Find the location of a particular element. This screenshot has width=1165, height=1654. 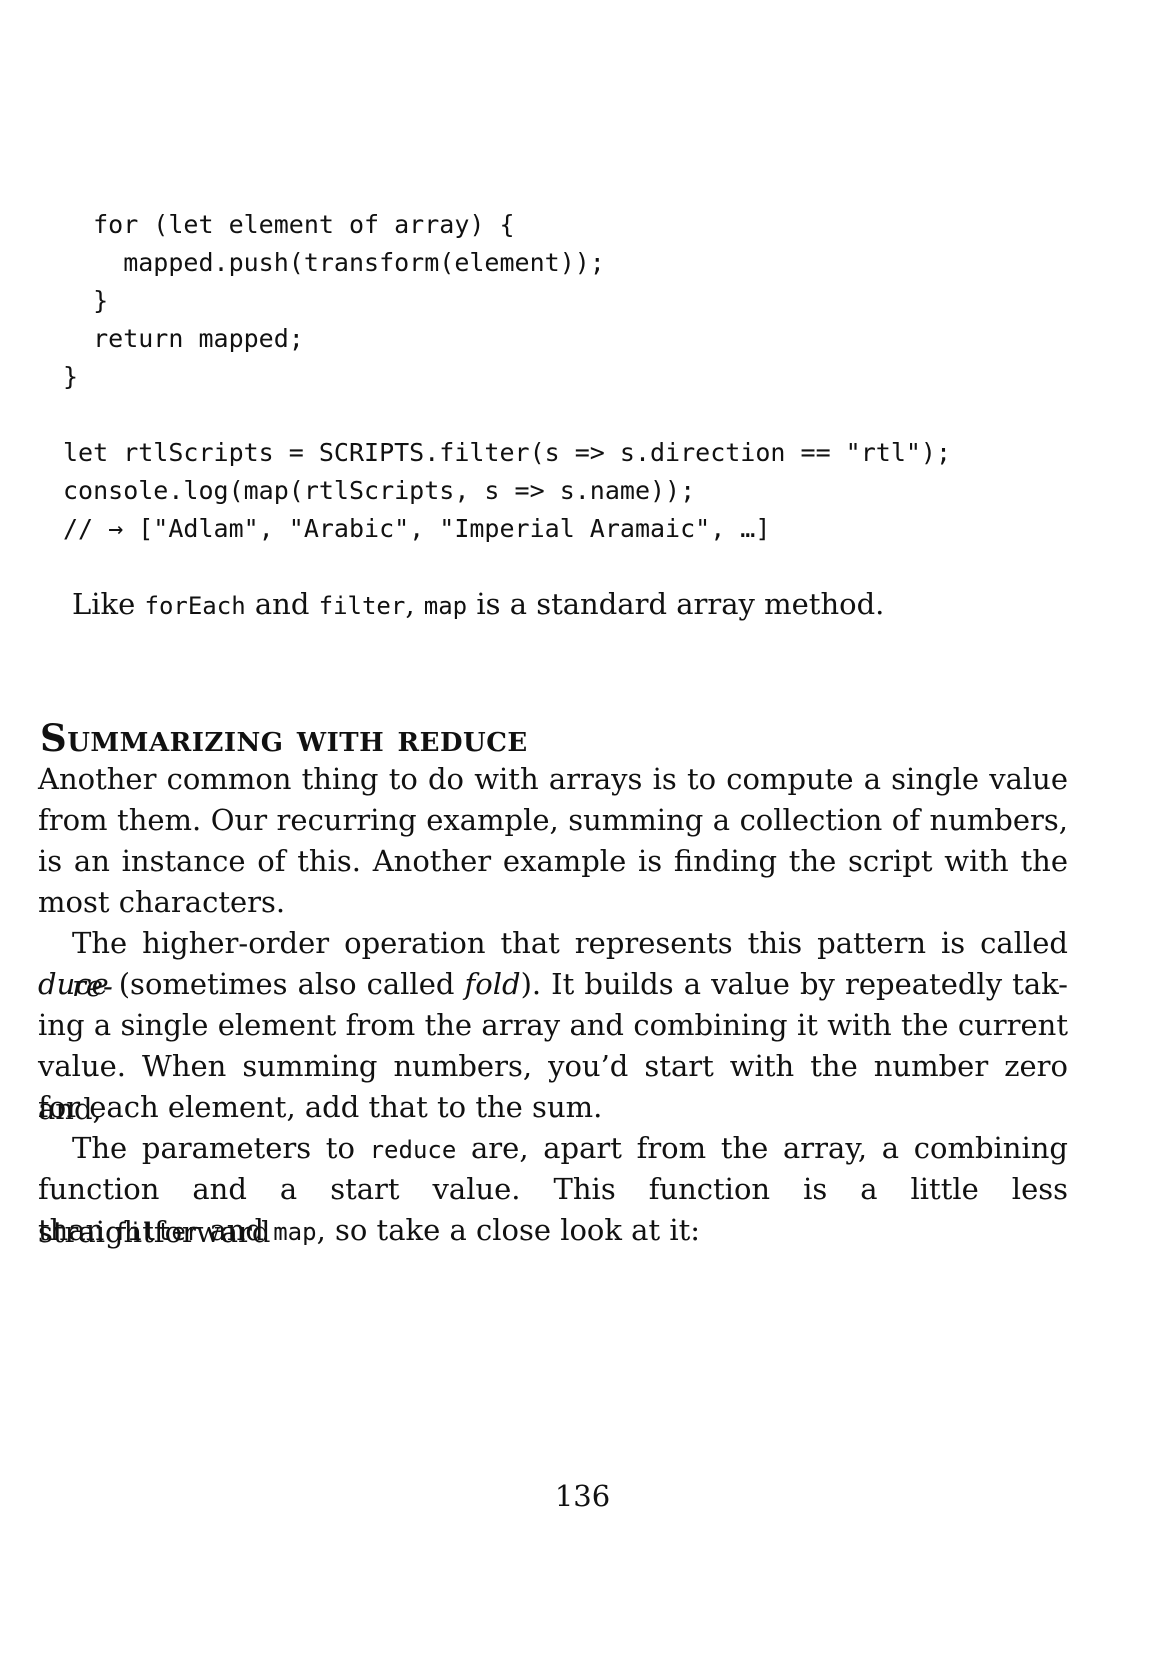

code-line: return mapped; is located at coordinates (183, 338).